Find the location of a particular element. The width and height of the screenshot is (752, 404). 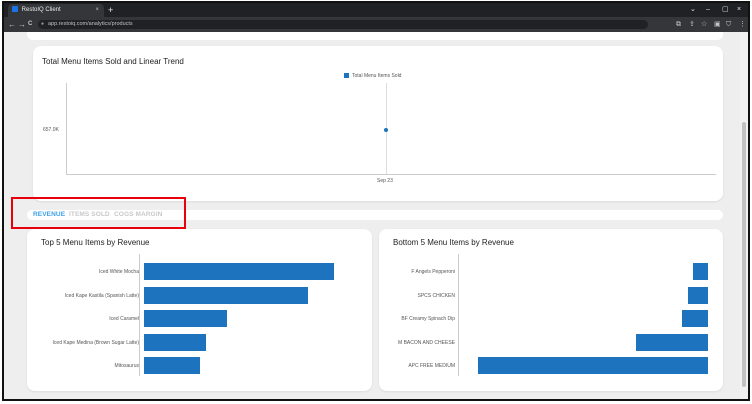

tab-search-icon: ⌄ is located at coordinates (693, 10).